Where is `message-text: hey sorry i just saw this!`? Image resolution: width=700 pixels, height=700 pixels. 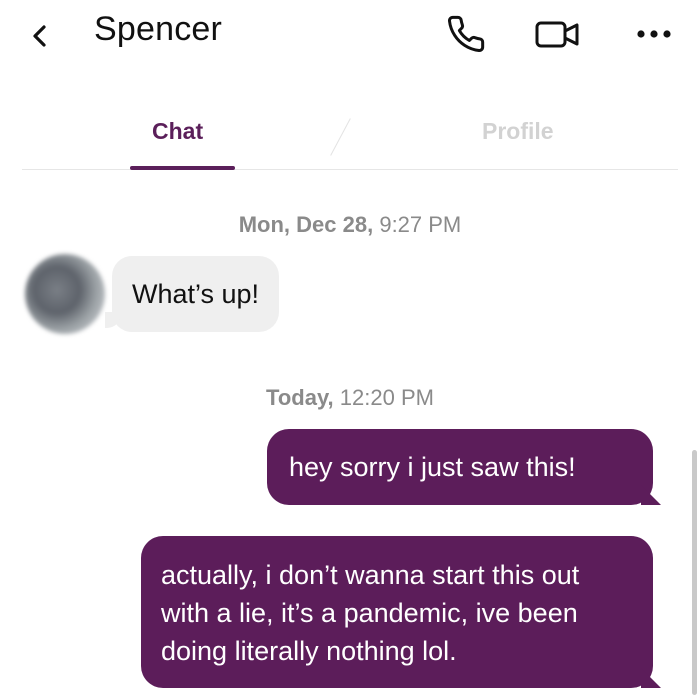 message-text: hey sorry i just saw this! is located at coordinates (432, 467).